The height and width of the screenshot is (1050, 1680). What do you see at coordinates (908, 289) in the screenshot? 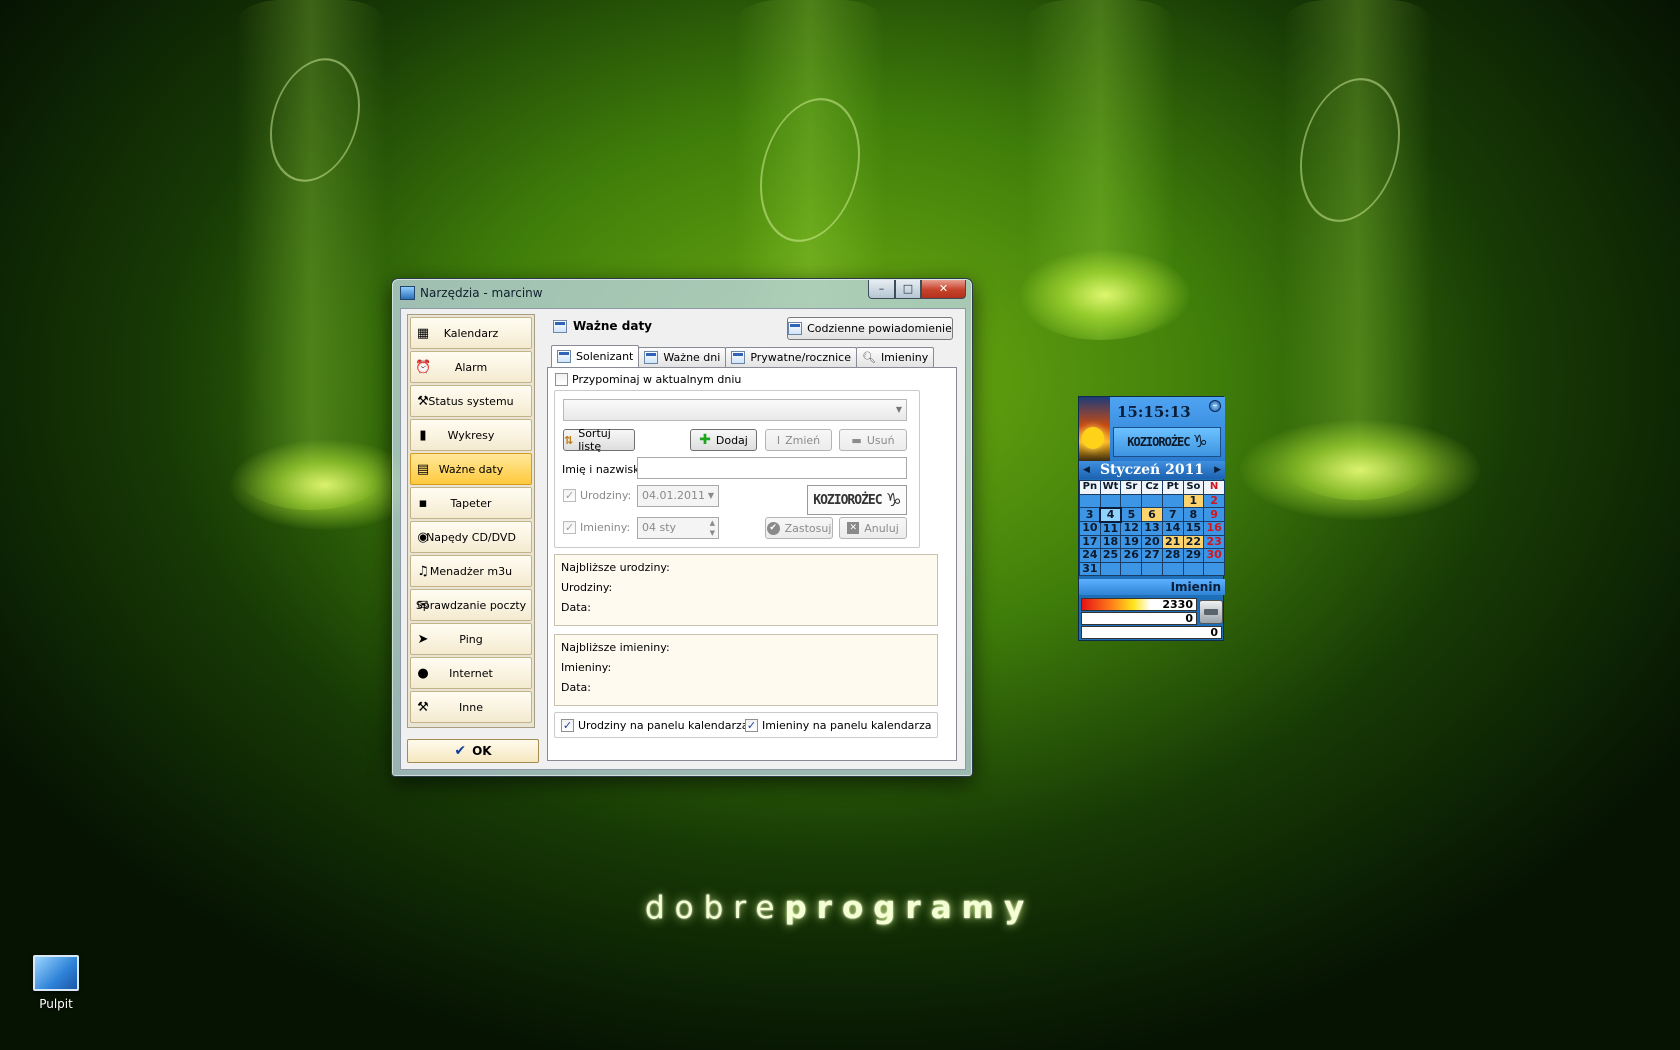
I see `maximize-button: □` at bounding box center [908, 289].